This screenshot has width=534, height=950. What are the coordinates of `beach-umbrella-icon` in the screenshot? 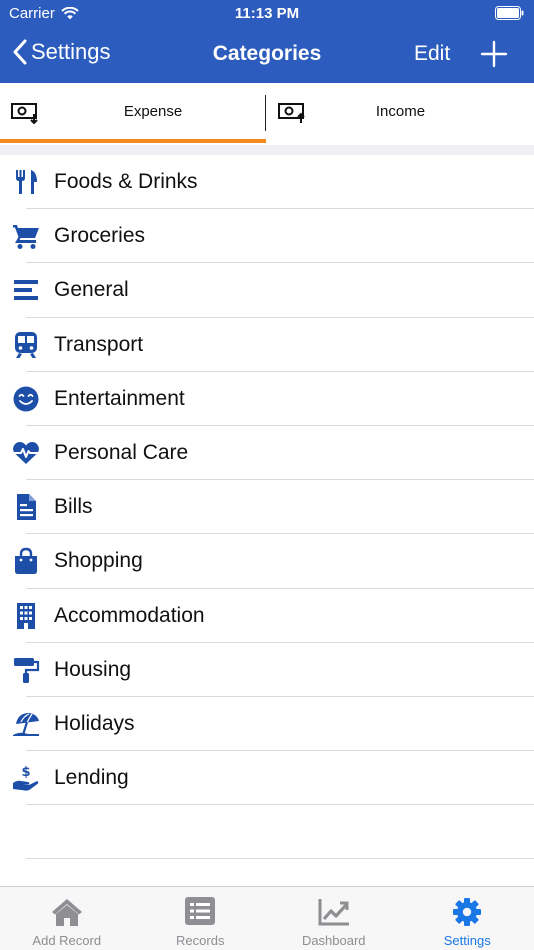 It's located at (26, 724).